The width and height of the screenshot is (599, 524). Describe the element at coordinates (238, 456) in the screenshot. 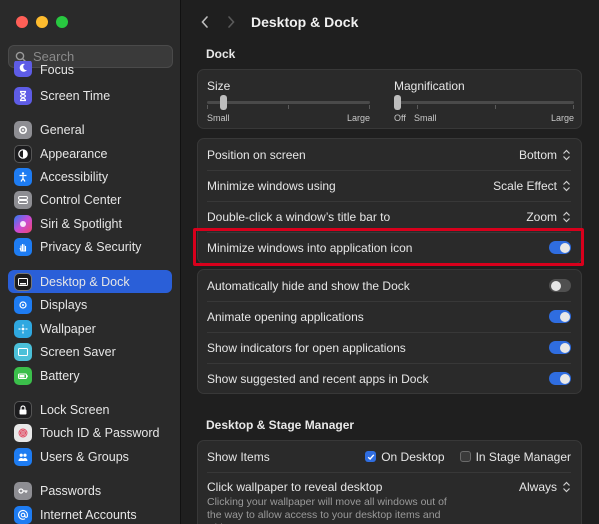

I see `row-label: Show Items` at that location.